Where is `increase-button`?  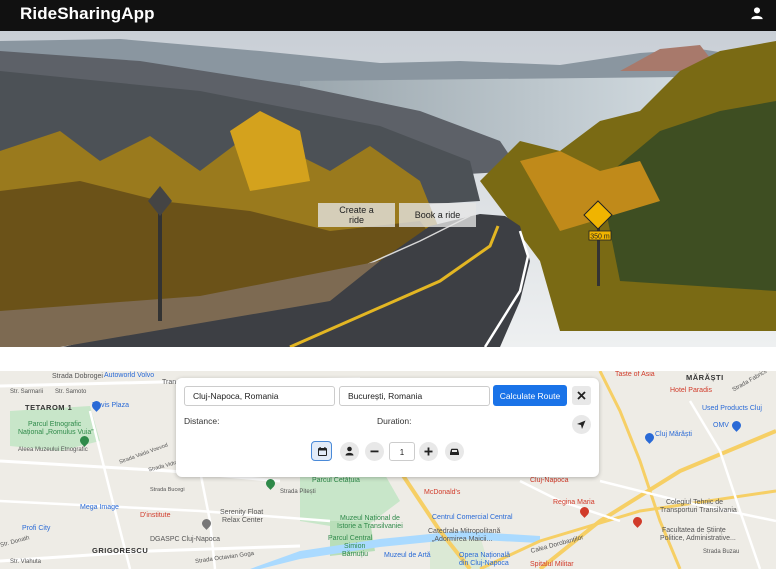 increase-button is located at coordinates (428, 451).